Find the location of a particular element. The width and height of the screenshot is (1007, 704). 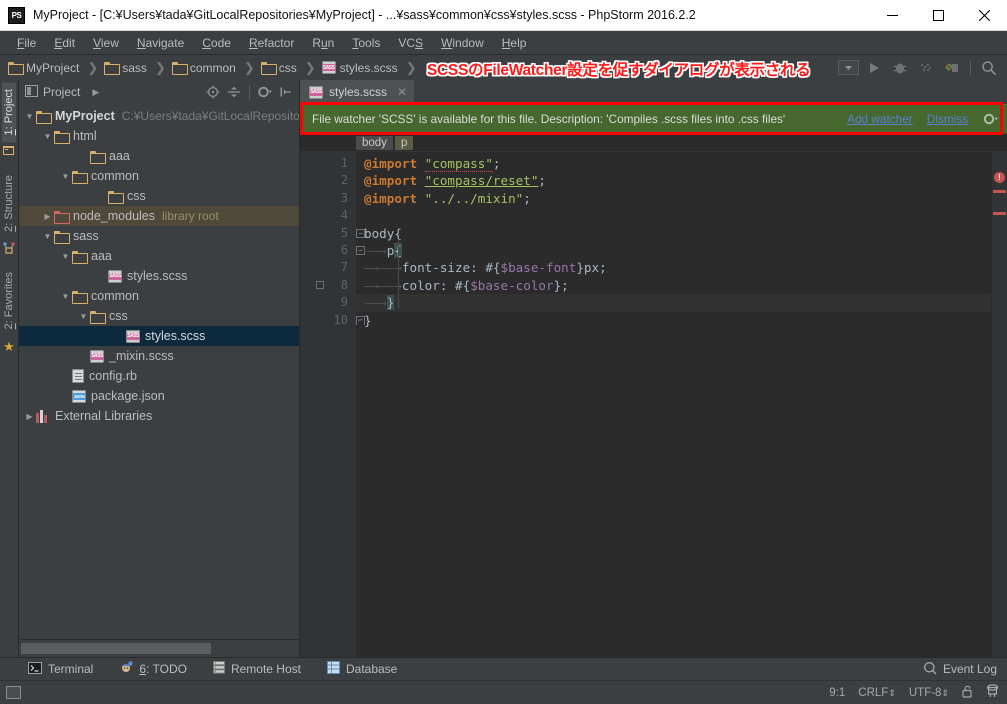

project-panel-horizontal-scrollbar is located at coordinates (159, 648).